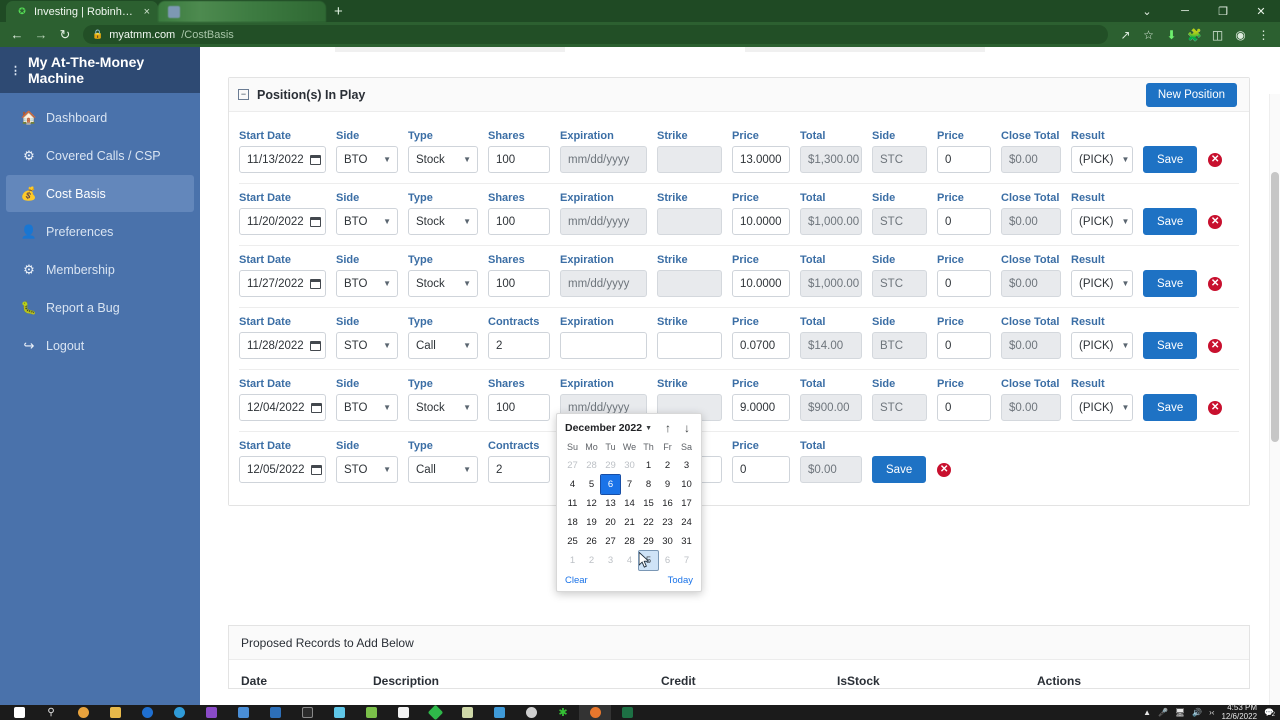 The height and width of the screenshot is (720, 1280). What do you see at coordinates (1147, 712) in the screenshot?
I see `chevron-up-icon: ▲` at bounding box center [1147, 712].